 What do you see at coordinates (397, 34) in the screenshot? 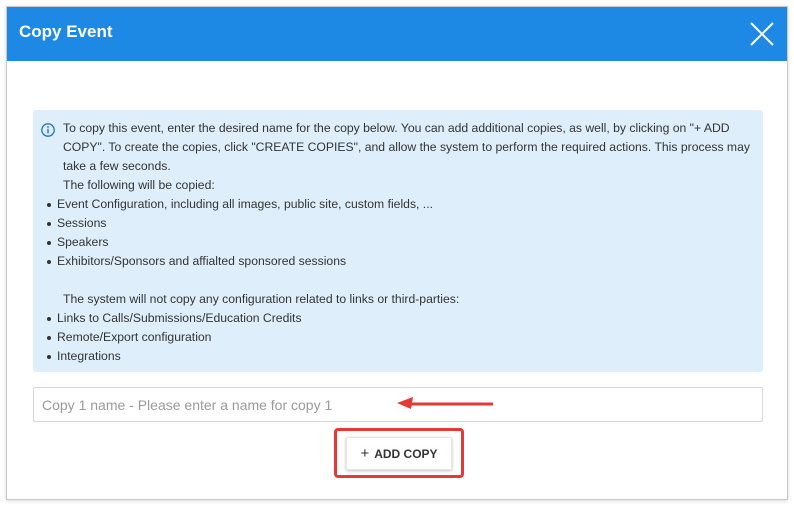
I see `dialog-header: Copy Event` at bounding box center [397, 34].